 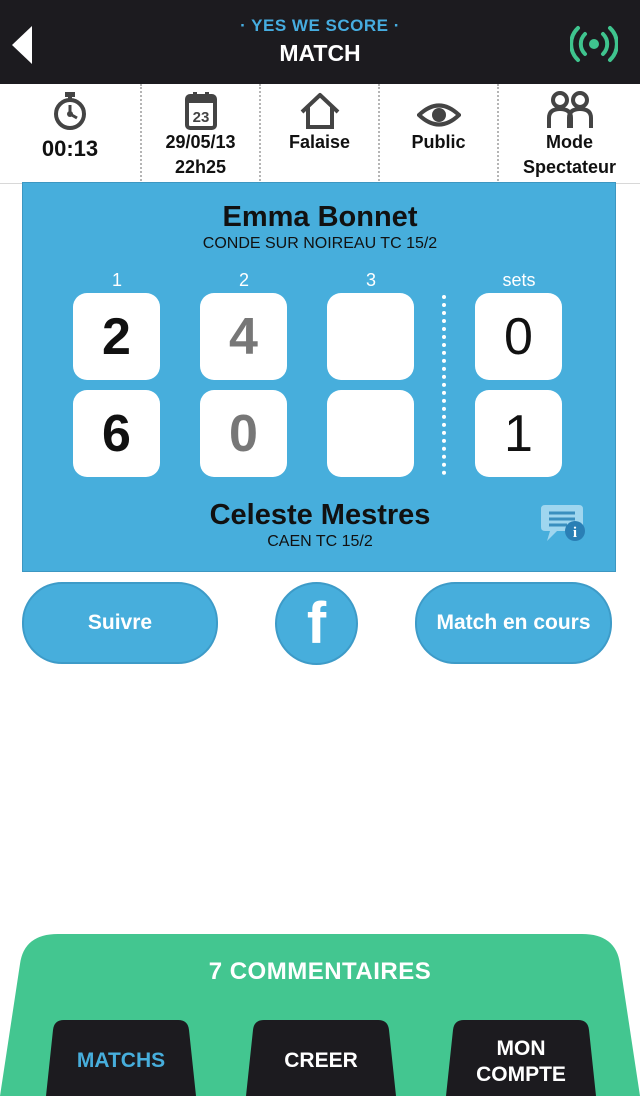 I want to click on location-cell: Falaise, so click(x=318, y=134).